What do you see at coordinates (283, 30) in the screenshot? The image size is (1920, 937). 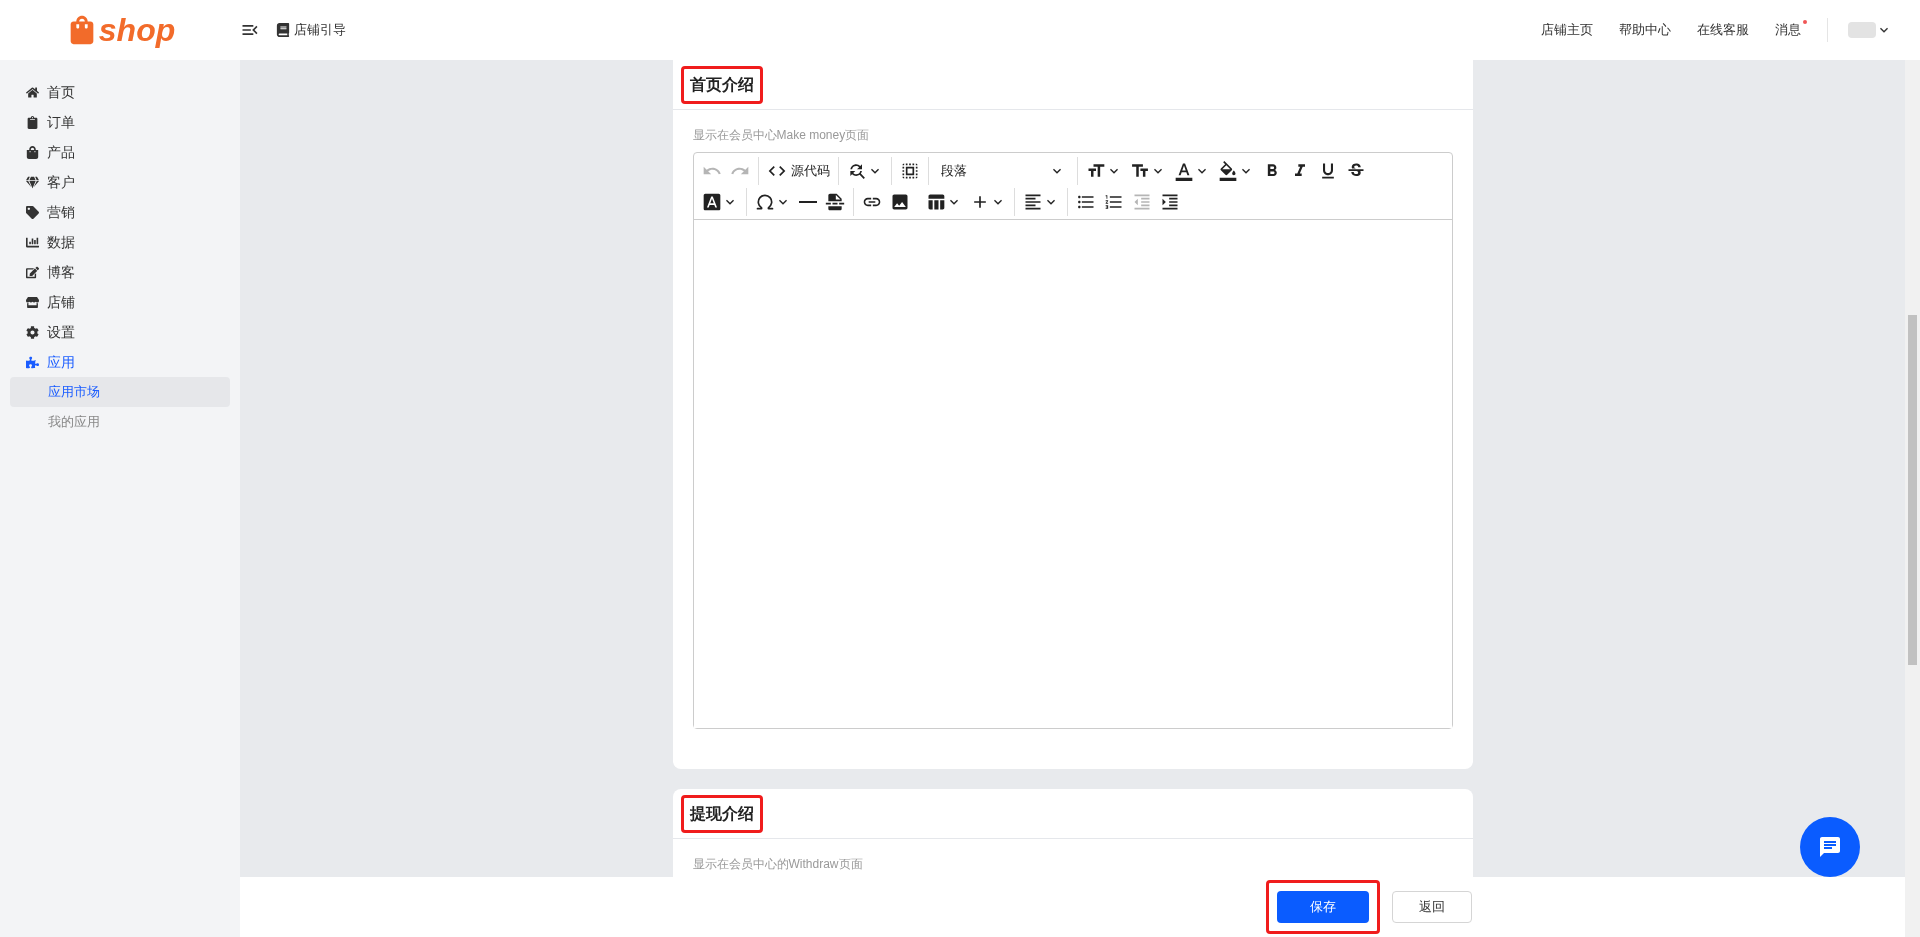 I see `book-icon` at bounding box center [283, 30].